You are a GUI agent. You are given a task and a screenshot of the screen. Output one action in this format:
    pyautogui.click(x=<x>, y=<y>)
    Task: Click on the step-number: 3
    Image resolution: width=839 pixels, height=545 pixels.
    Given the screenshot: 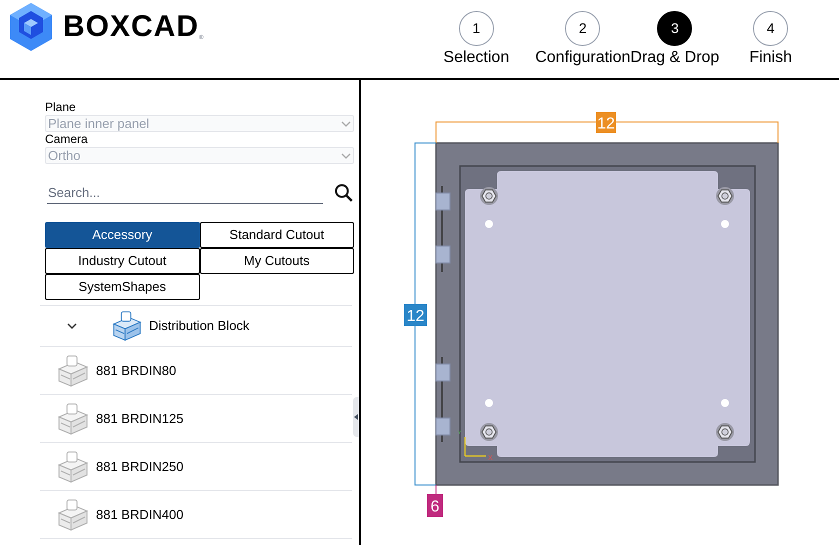 What is the action you would take?
    pyautogui.click(x=674, y=28)
    